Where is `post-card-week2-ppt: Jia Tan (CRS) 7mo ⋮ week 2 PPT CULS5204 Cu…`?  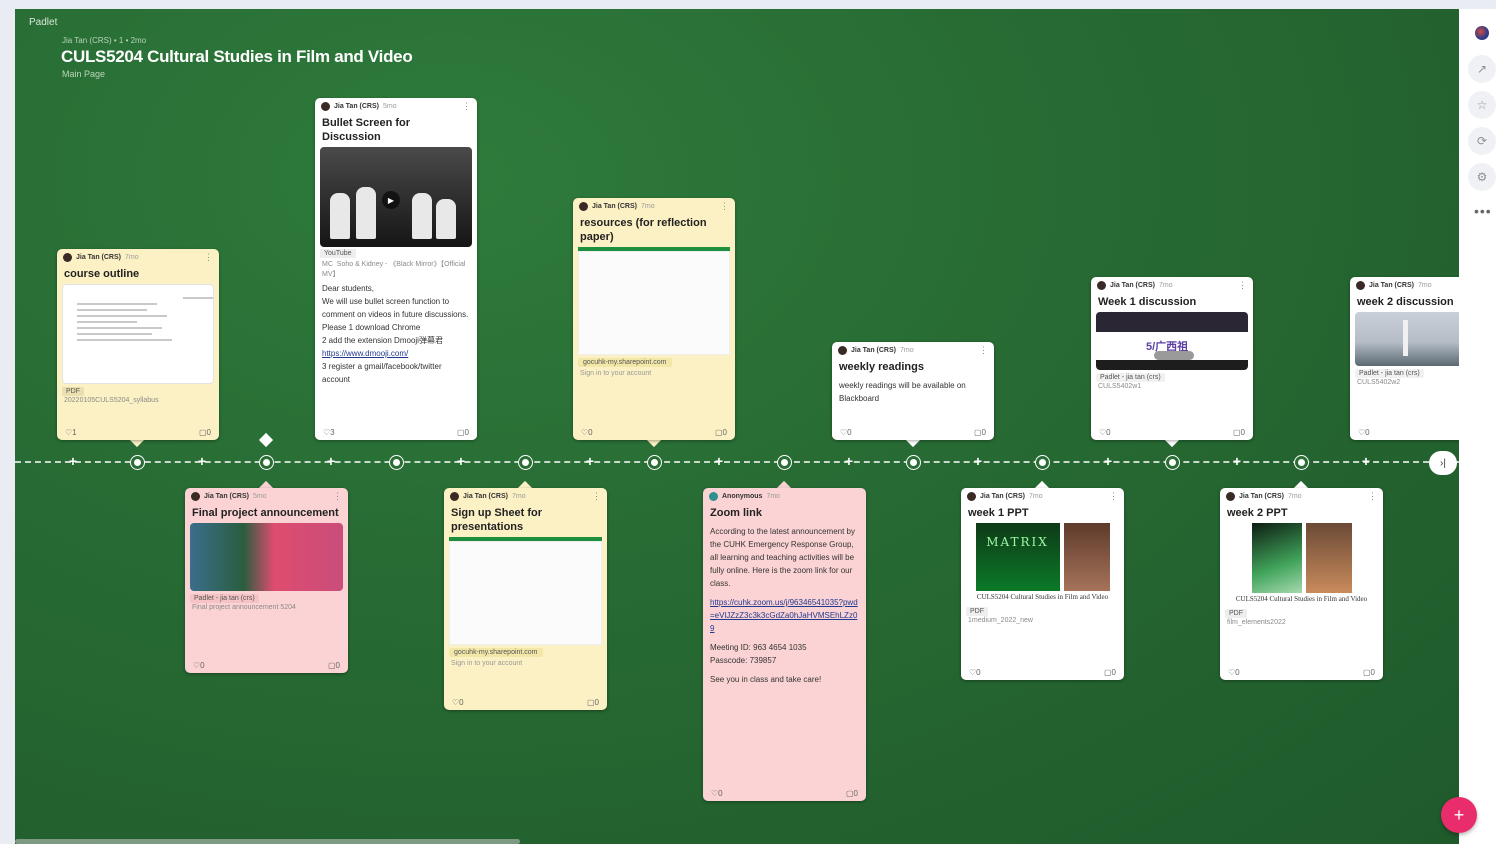
post-card-week2-ppt: Jia Tan (CRS) 7mo ⋮ week 2 PPT CULS5204 Cu… is located at coordinates (1301, 584).